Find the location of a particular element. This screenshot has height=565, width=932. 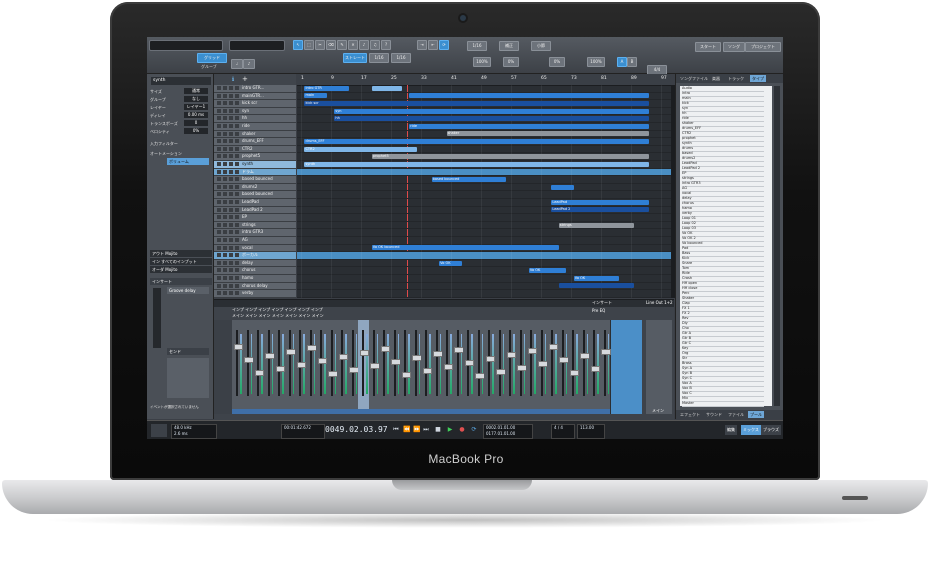

pct-4: 100% is located at coordinates (596, 62).